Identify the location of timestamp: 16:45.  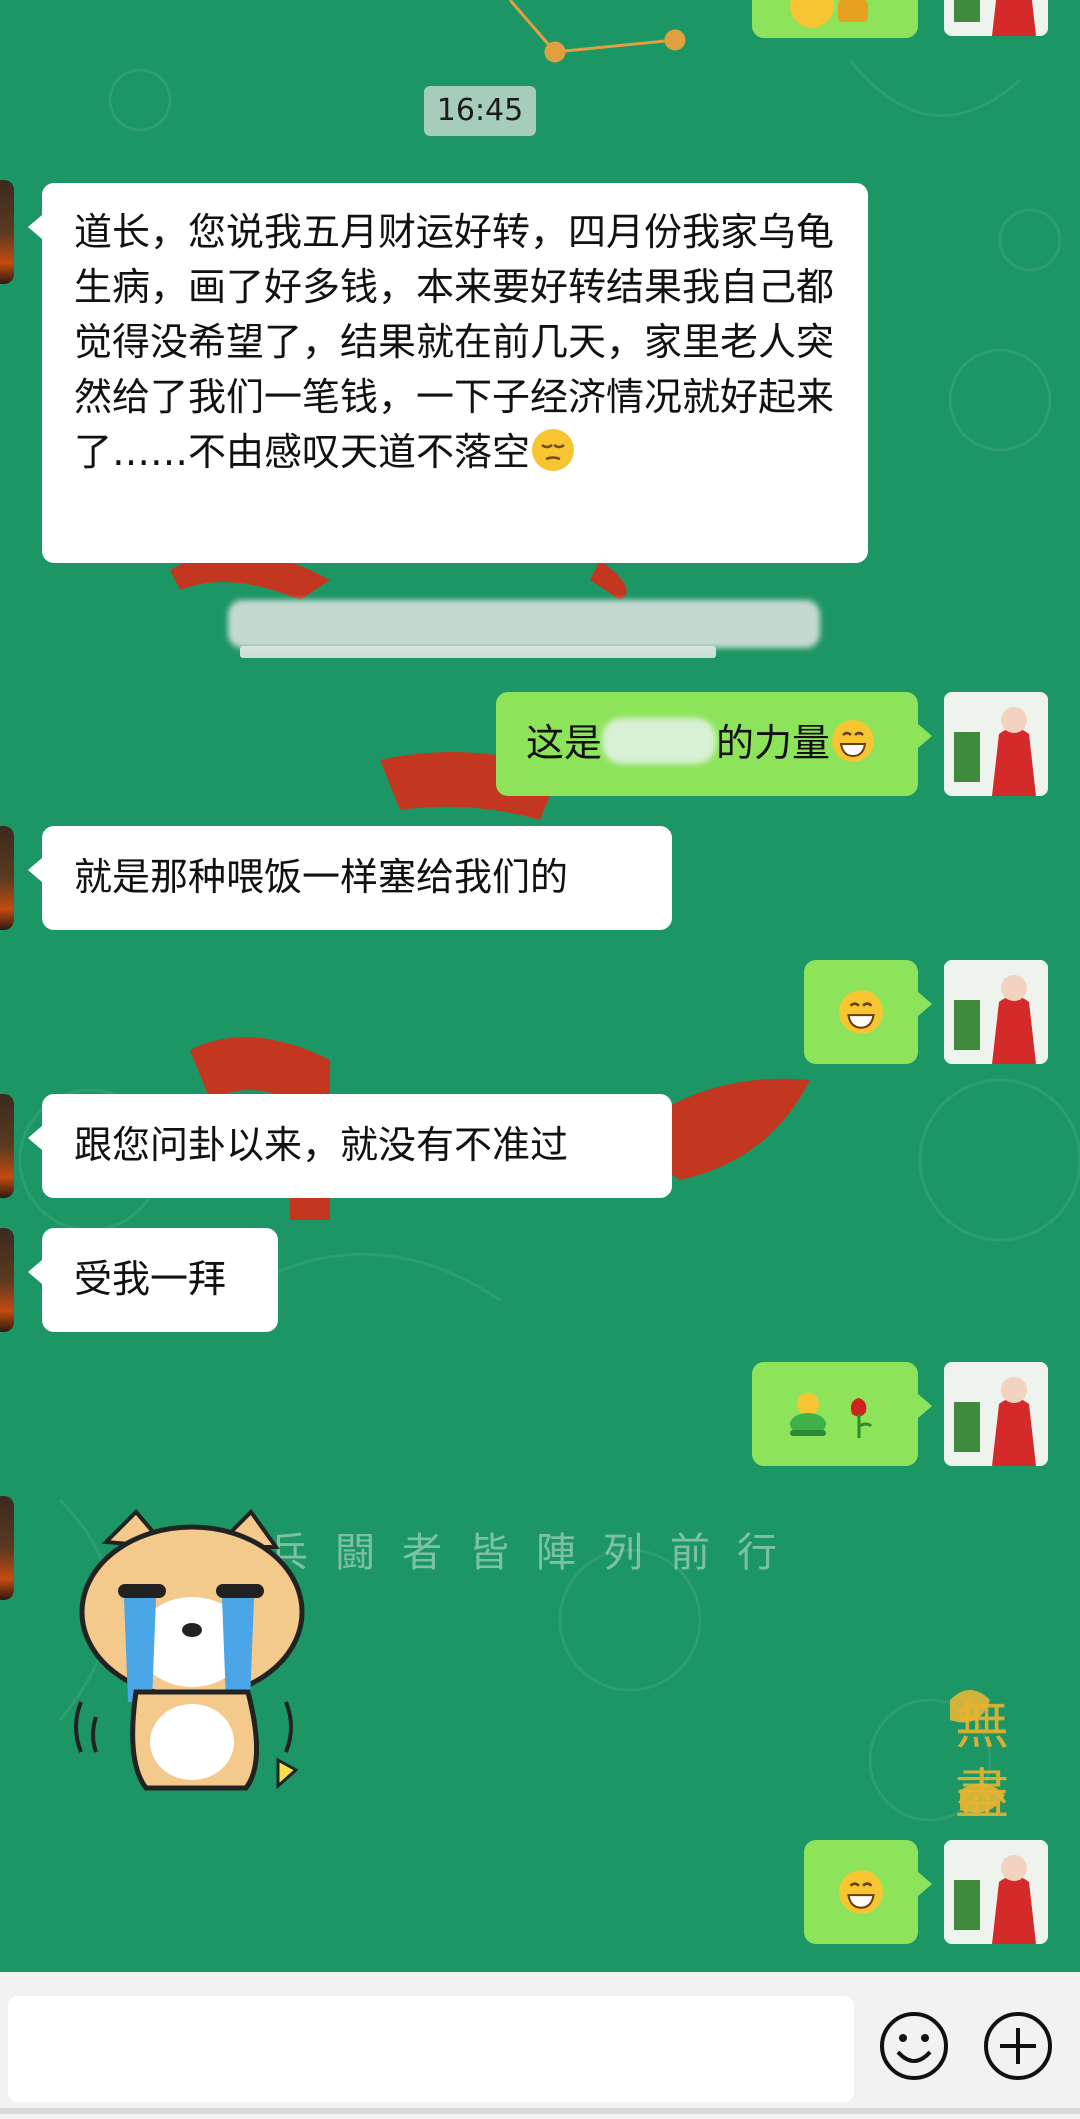
(480, 111).